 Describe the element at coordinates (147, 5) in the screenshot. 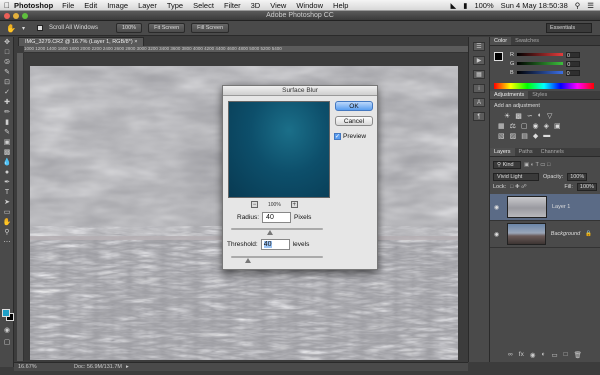

I see `menu-layer: Layer` at that location.